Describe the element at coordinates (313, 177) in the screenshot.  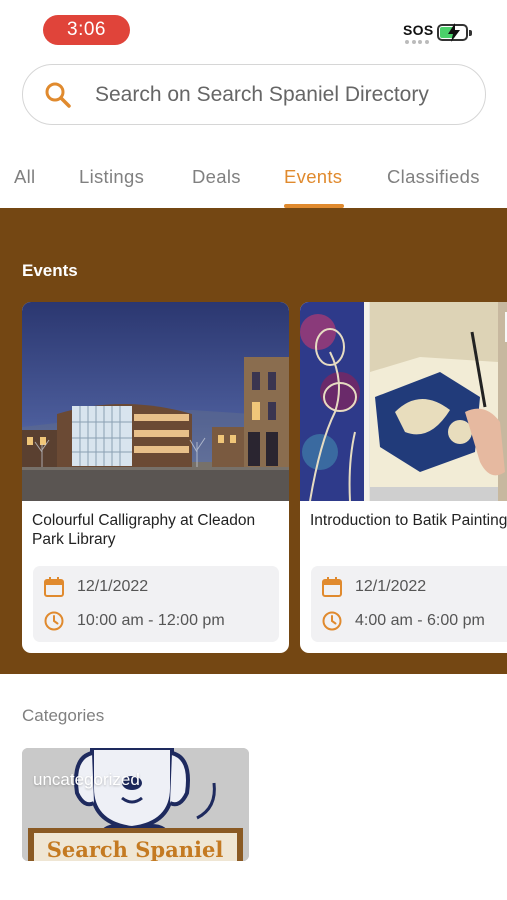
I see `tab-events: Events` at that location.